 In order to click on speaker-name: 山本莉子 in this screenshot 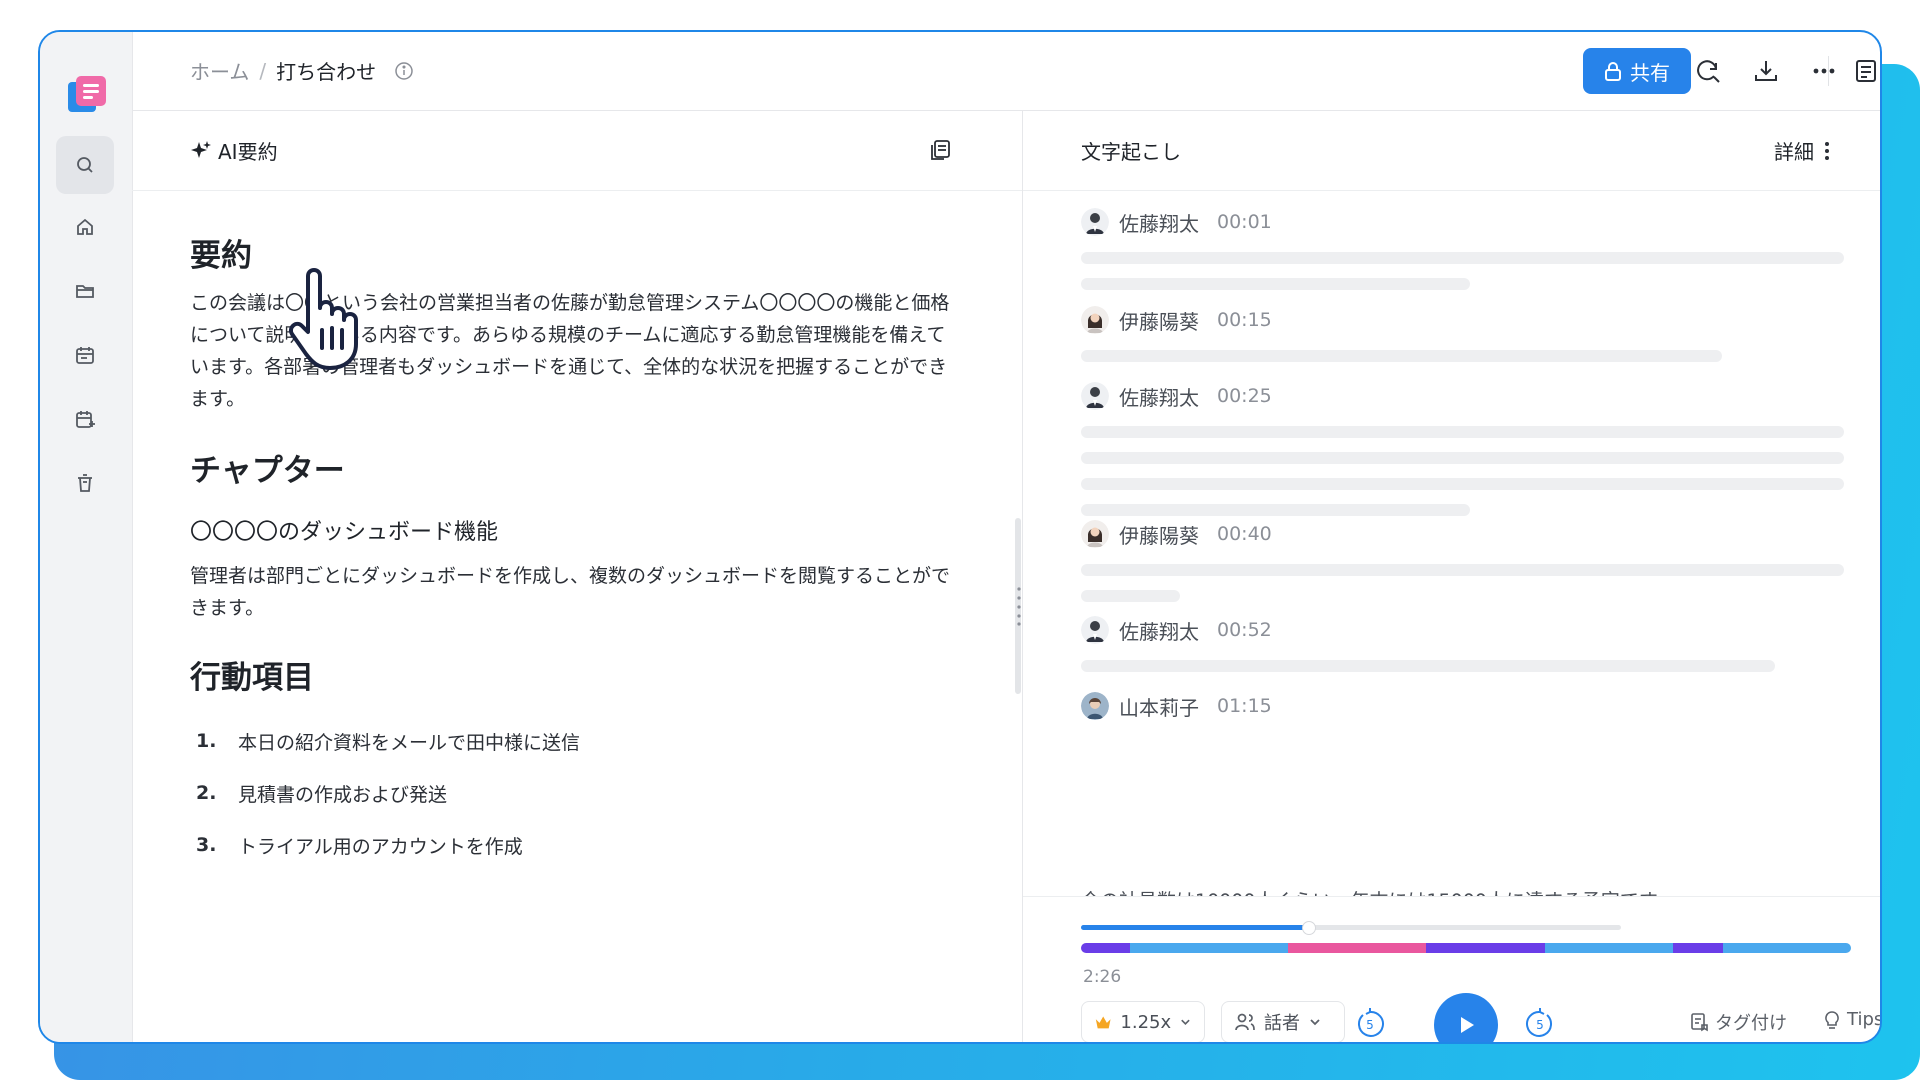, I will do `click(1159, 707)`.